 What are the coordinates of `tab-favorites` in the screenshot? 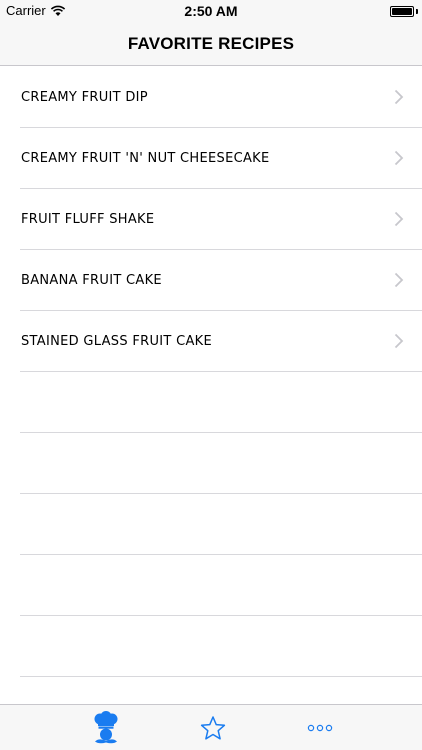 It's located at (213, 727).